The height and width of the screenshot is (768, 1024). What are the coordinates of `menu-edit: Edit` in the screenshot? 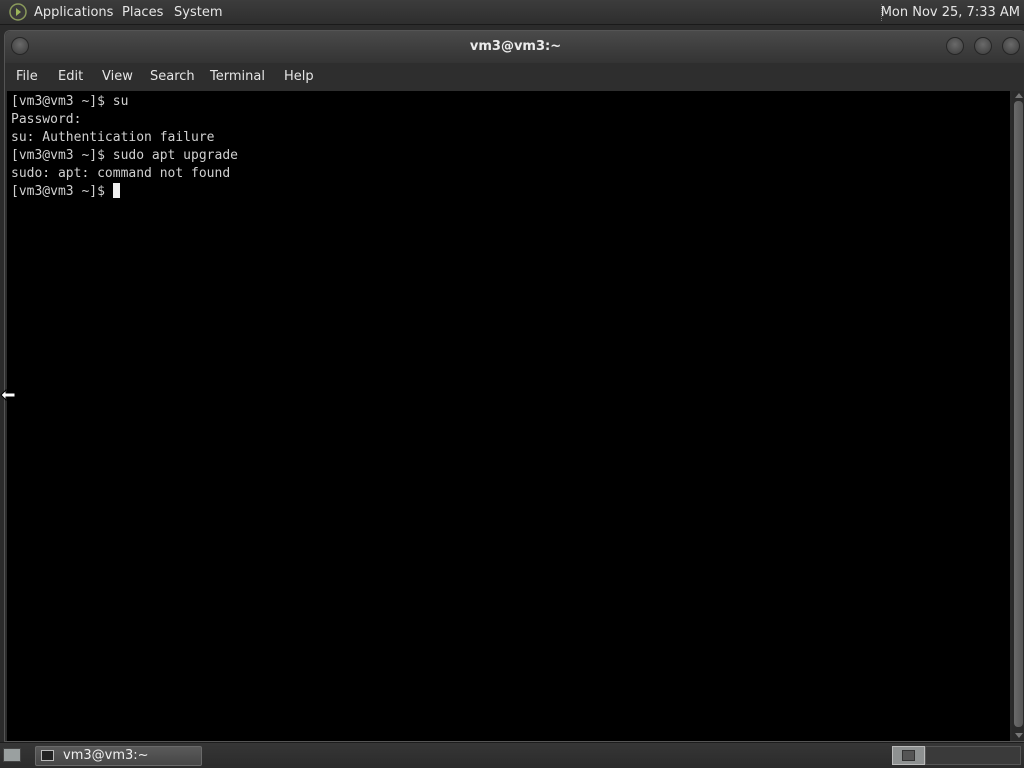 It's located at (70, 77).